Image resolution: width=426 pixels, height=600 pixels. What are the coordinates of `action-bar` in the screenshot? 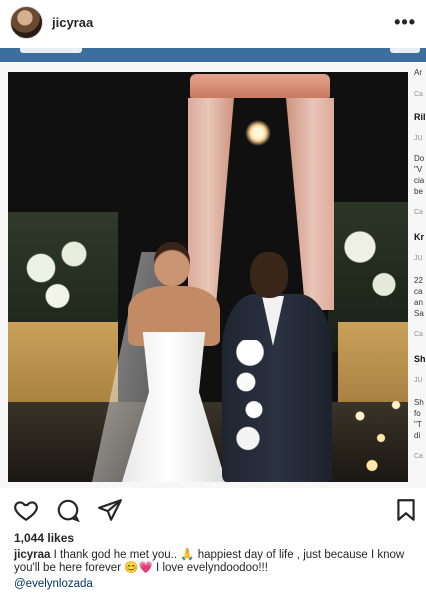 It's located at (213, 510).